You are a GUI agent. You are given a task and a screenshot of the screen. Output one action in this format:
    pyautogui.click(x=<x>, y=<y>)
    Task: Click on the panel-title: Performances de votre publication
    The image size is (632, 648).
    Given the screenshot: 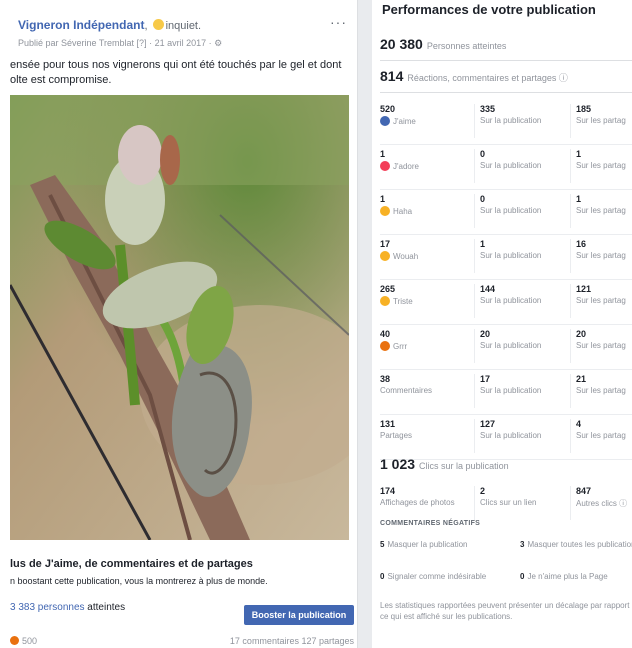 What is the action you would take?
    pyautogui.click(x=489, y=9)
    